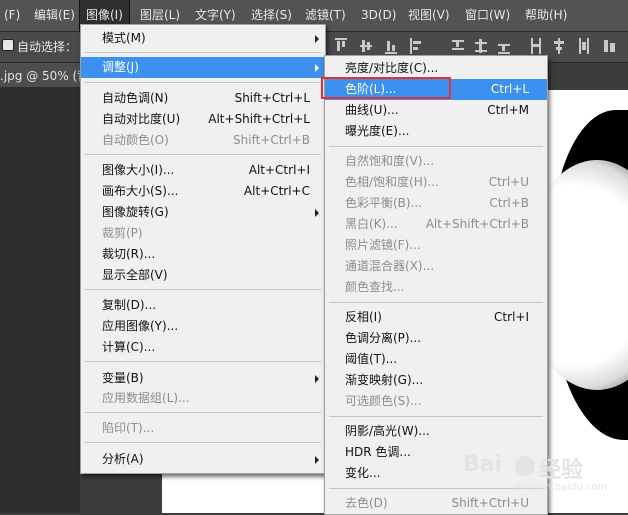  What do you see at coordinates (203, 98) in the screenshot?
I see `image-menu-item-auto-tone: 自动色调(N) Shift+Ctrl+L` at bounding box center [203, 98].